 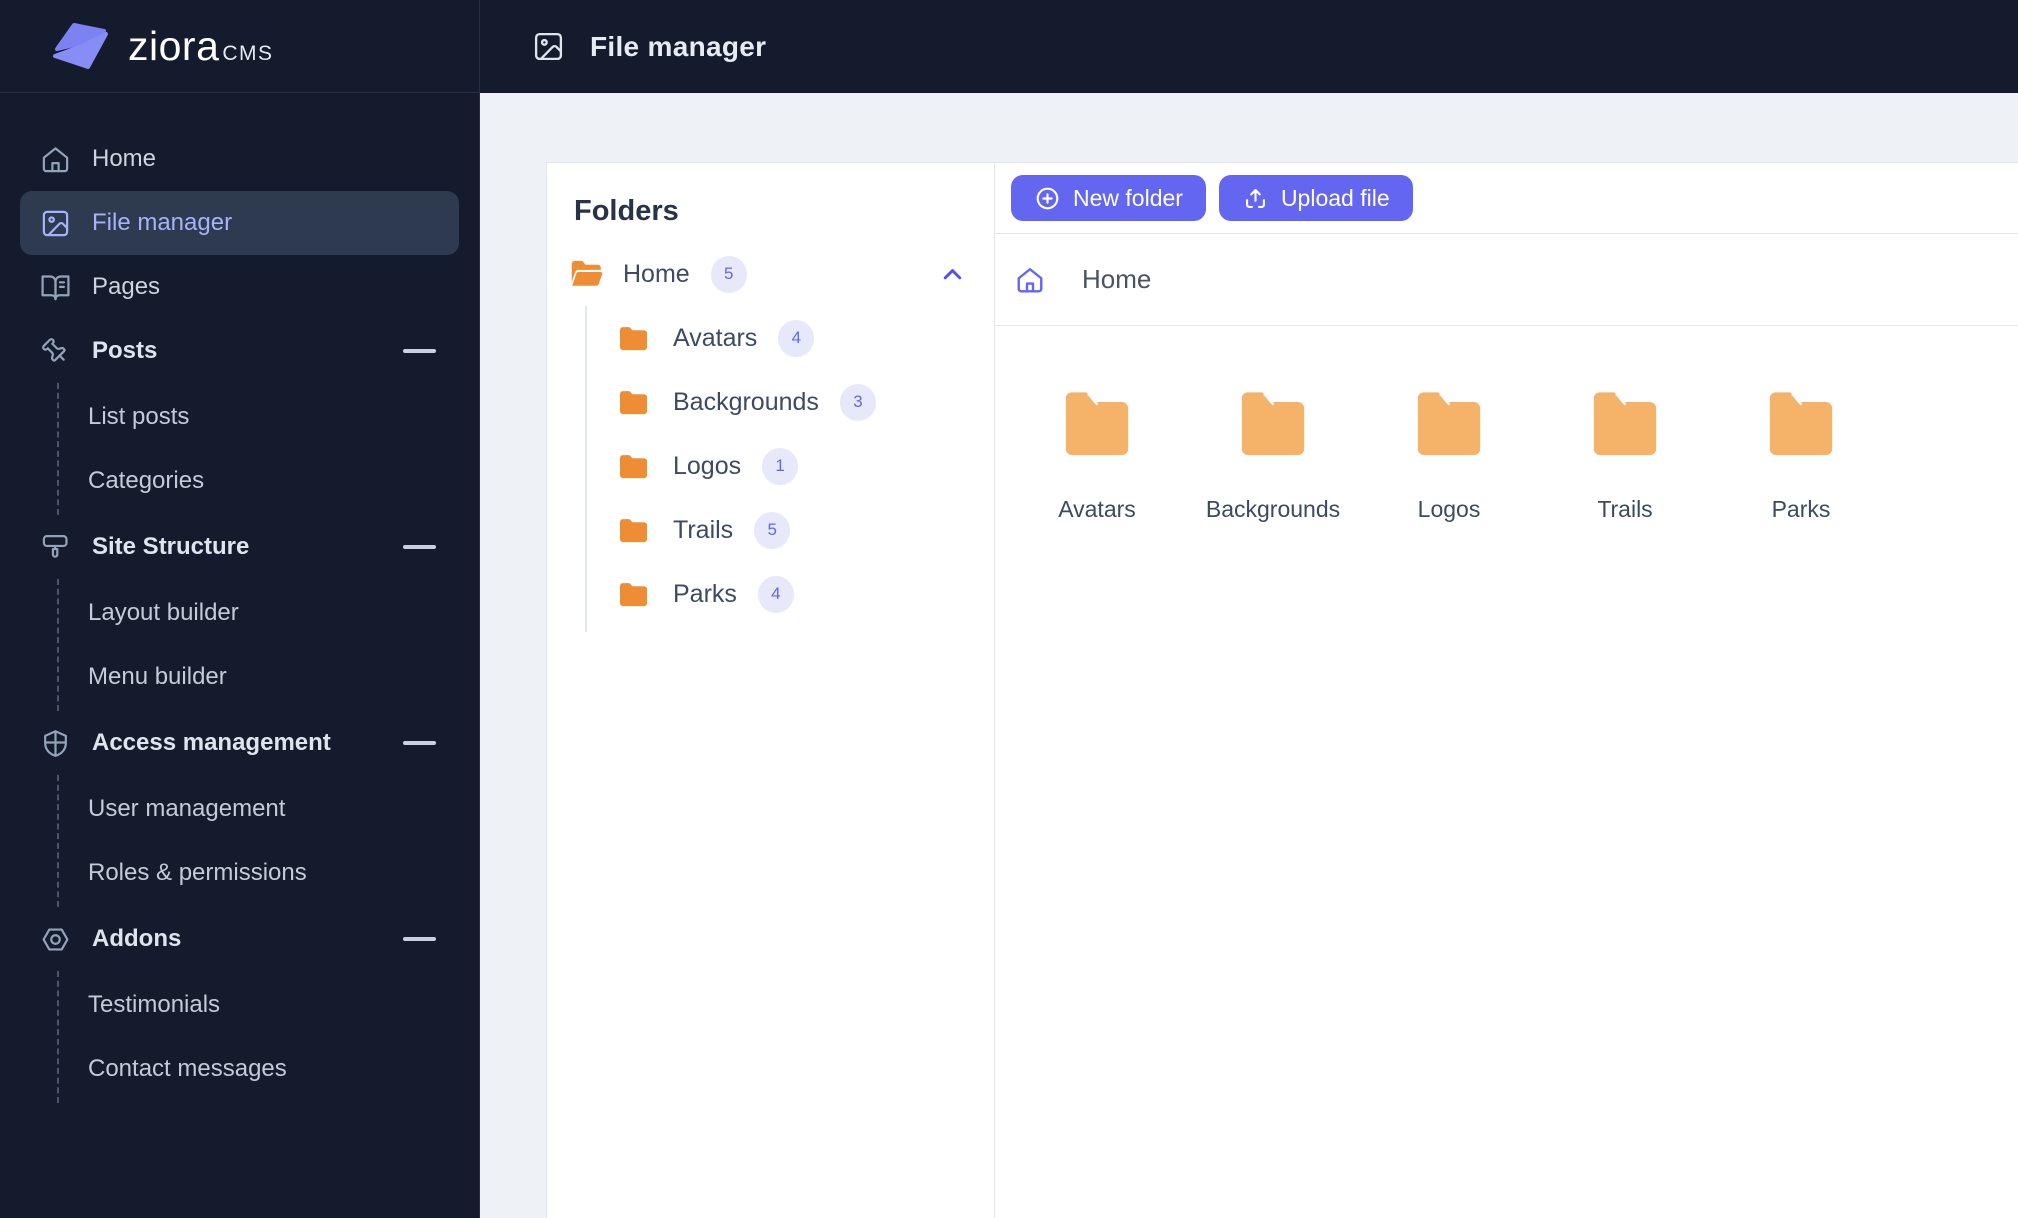 What do you see at coordinates (746, 401) in the screenshot?
I see `tree-item-label: Backgrounds` at bounding box center [746, 401].